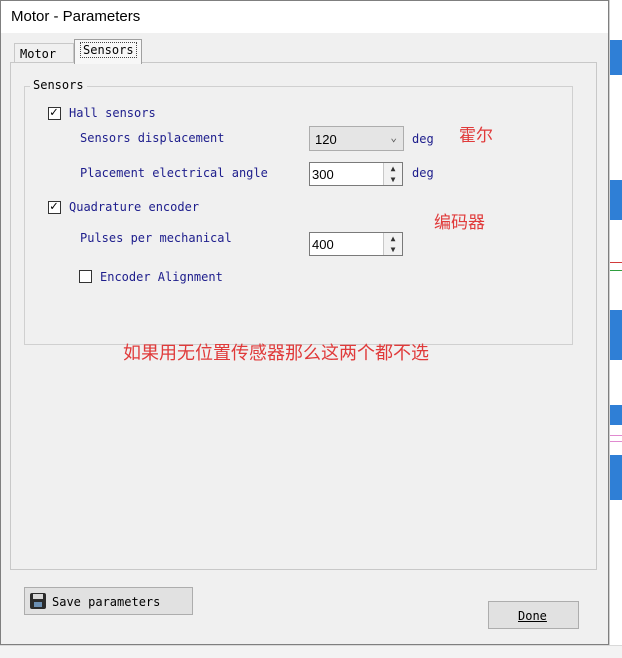 Image resolution: width=622 pixels, height=658 pixels. I want to click on tab-sensors-label: Sensors, so click(108, 50).